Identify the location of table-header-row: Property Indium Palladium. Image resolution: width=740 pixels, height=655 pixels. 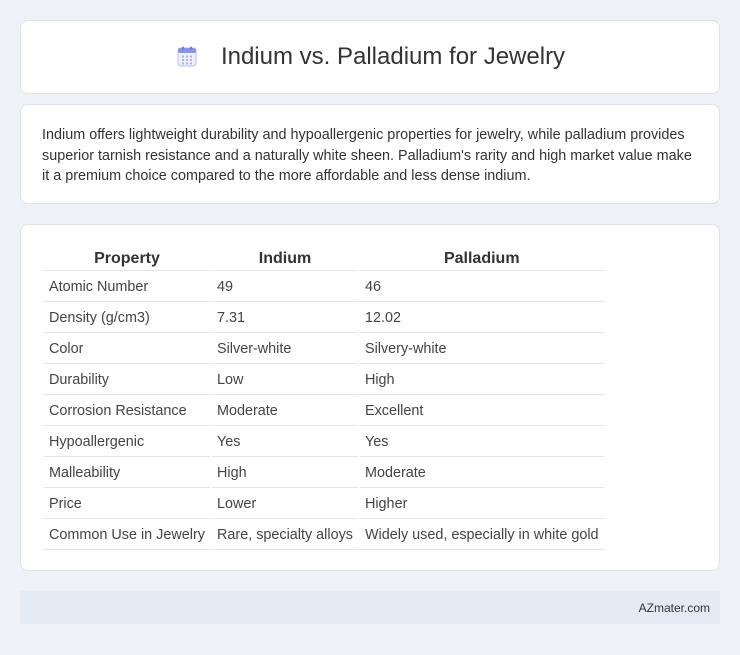
(324, 259).